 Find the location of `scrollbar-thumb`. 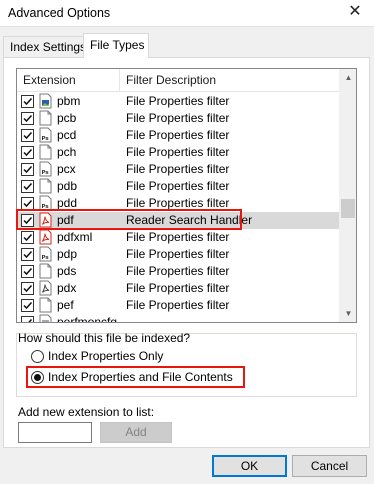

scrollbar-thumb is located at coordinates (348, 208).